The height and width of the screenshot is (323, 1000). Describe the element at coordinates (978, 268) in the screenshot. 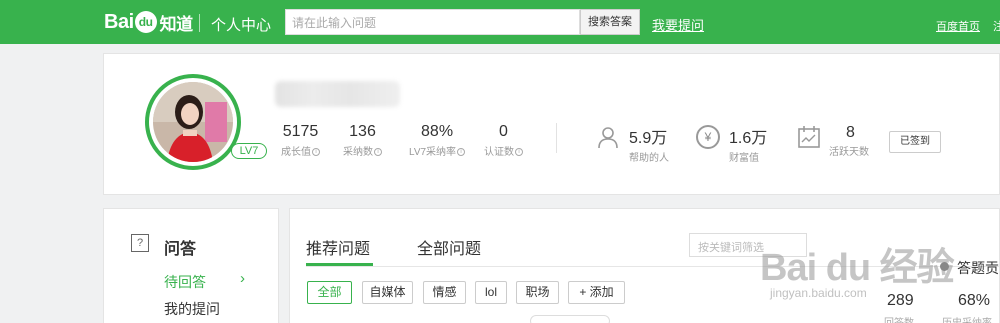

I see `contribution-title: 答题贡` at that location.